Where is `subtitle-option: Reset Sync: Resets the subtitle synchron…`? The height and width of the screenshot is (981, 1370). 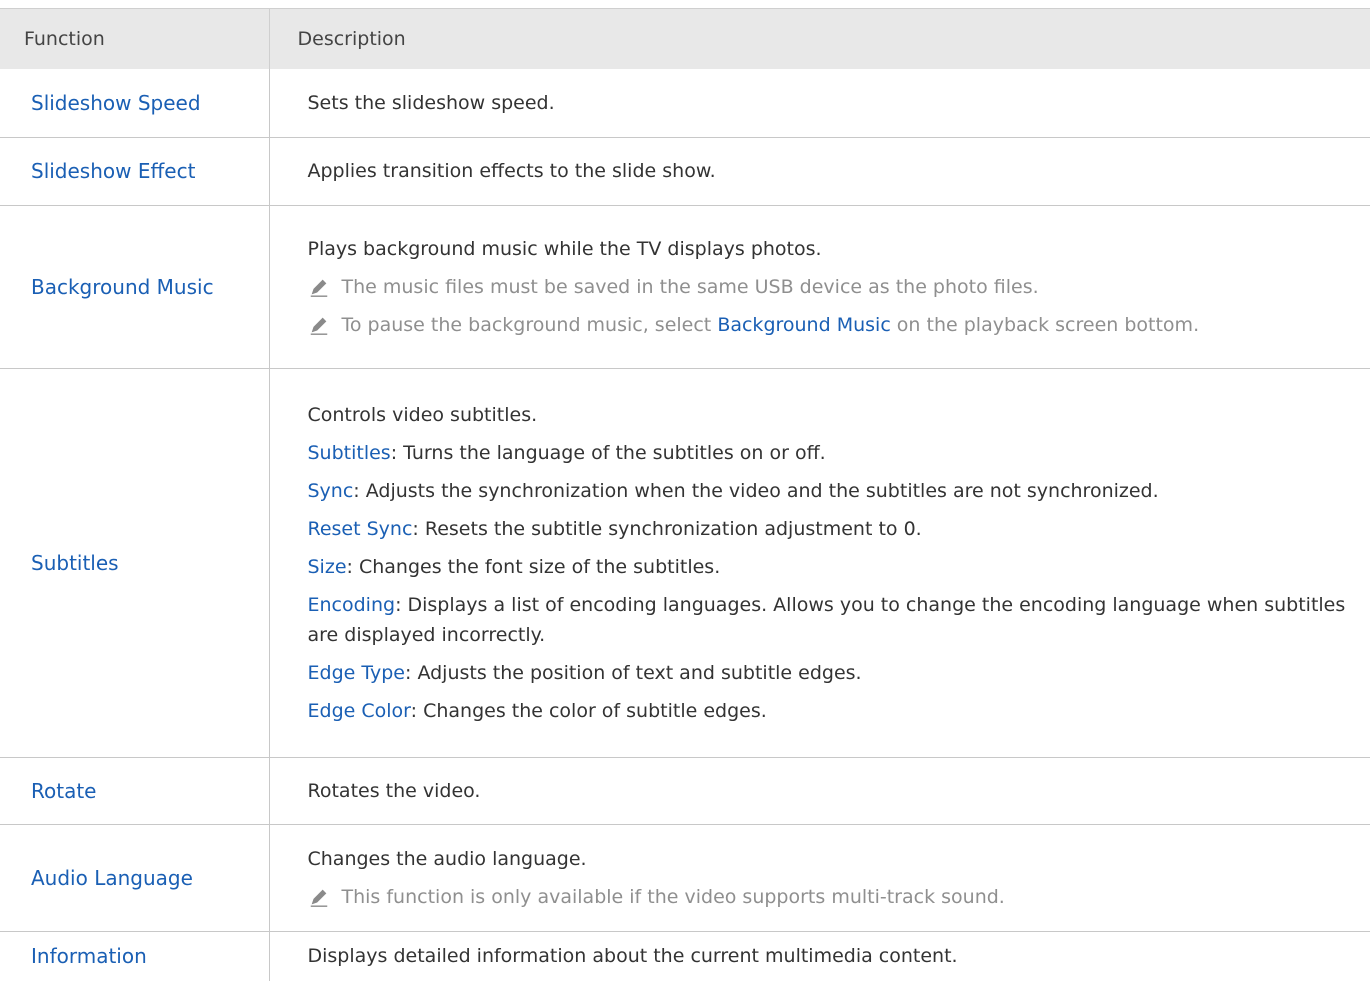
subtitle-option: Reset Sync: Resets the subtitle synchron… is located at coordinates (829, 529).